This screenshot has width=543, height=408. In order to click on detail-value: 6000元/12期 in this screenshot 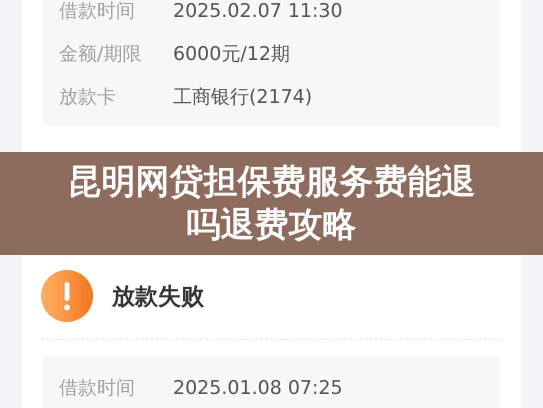, I will do `click(231, 54)`.